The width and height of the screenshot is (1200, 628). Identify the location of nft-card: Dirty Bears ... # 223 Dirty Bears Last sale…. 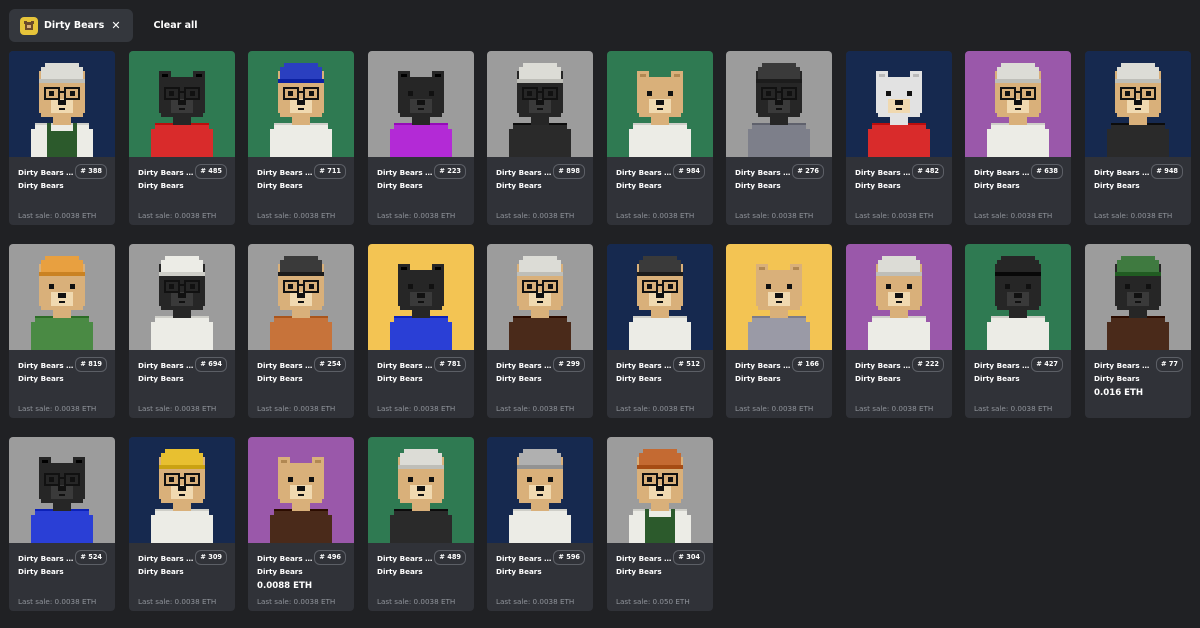
(421, 138).